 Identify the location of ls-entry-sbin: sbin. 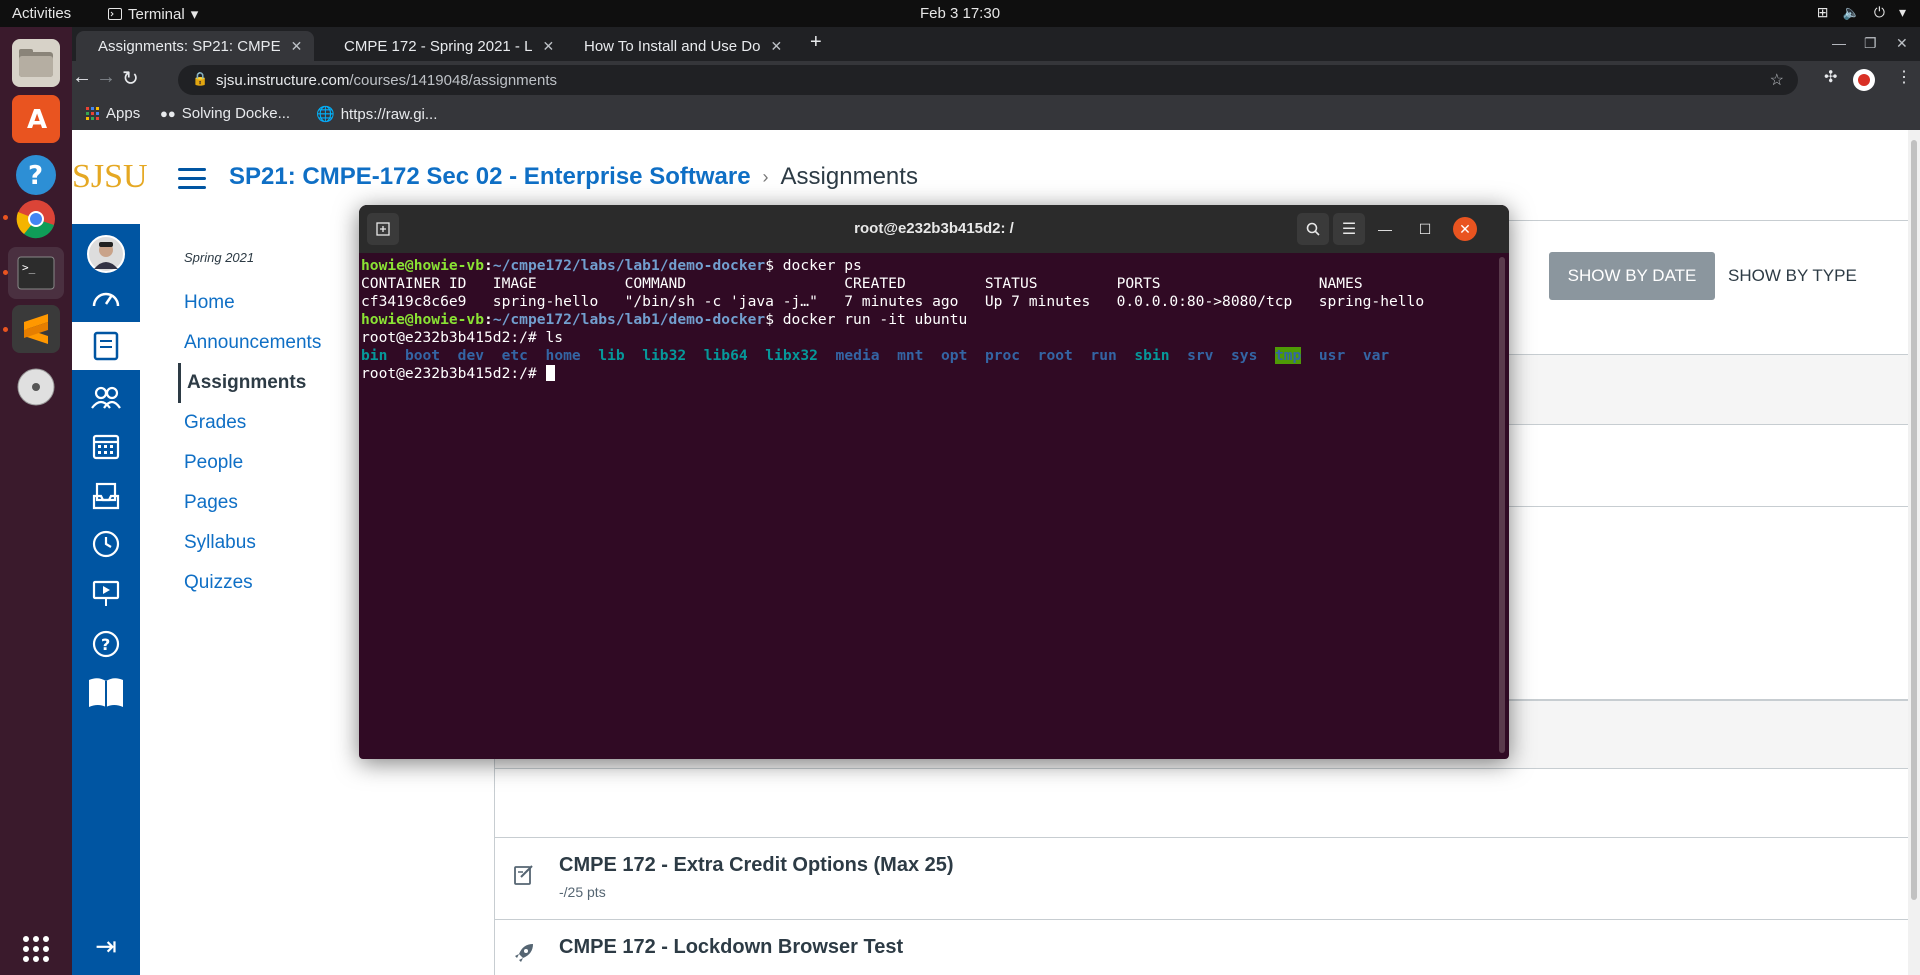
(1152, 355).